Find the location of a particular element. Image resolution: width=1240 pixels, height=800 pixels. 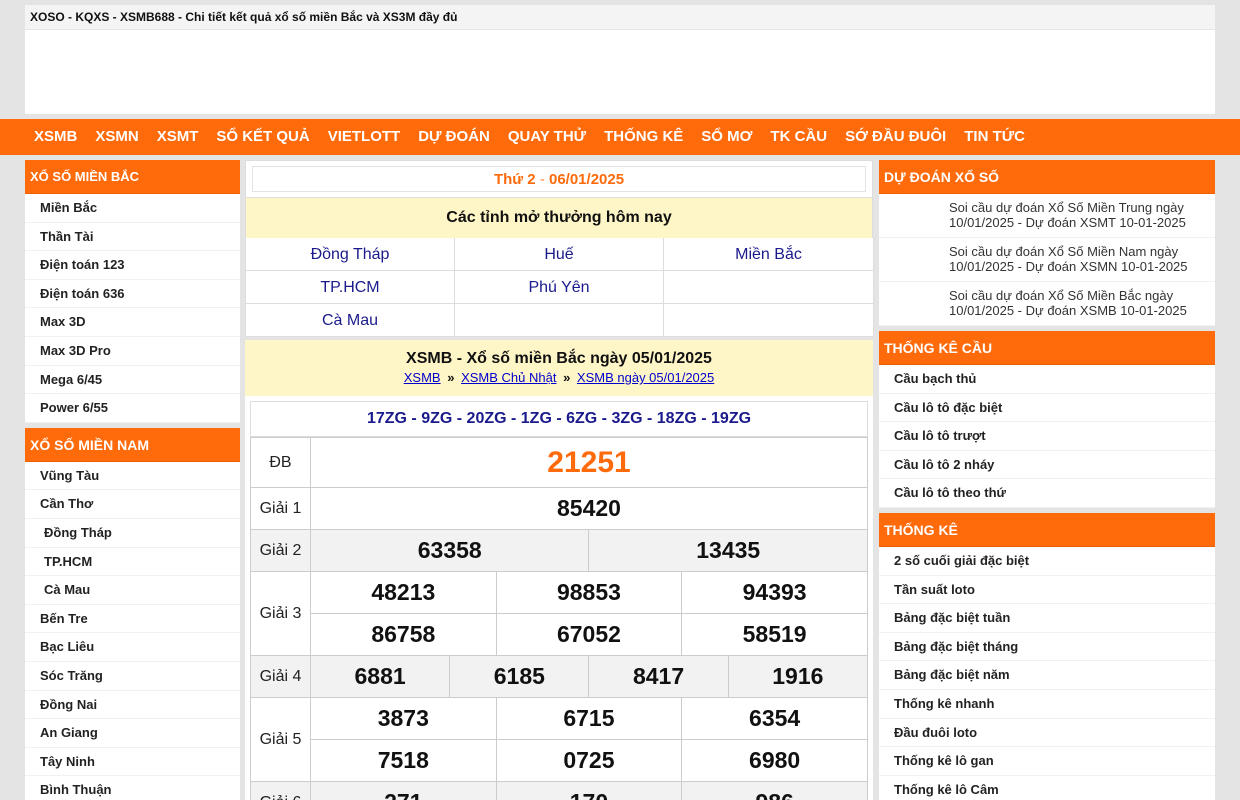

sidebar-item-vung-tau: Vũng Tàu is located at coordinates (132, 476).